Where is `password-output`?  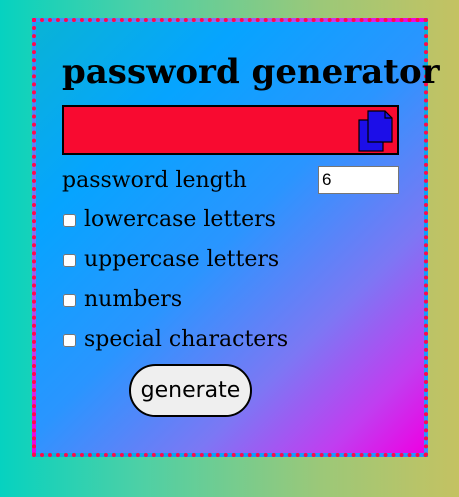
password-output is located at coordinates (230, 130).